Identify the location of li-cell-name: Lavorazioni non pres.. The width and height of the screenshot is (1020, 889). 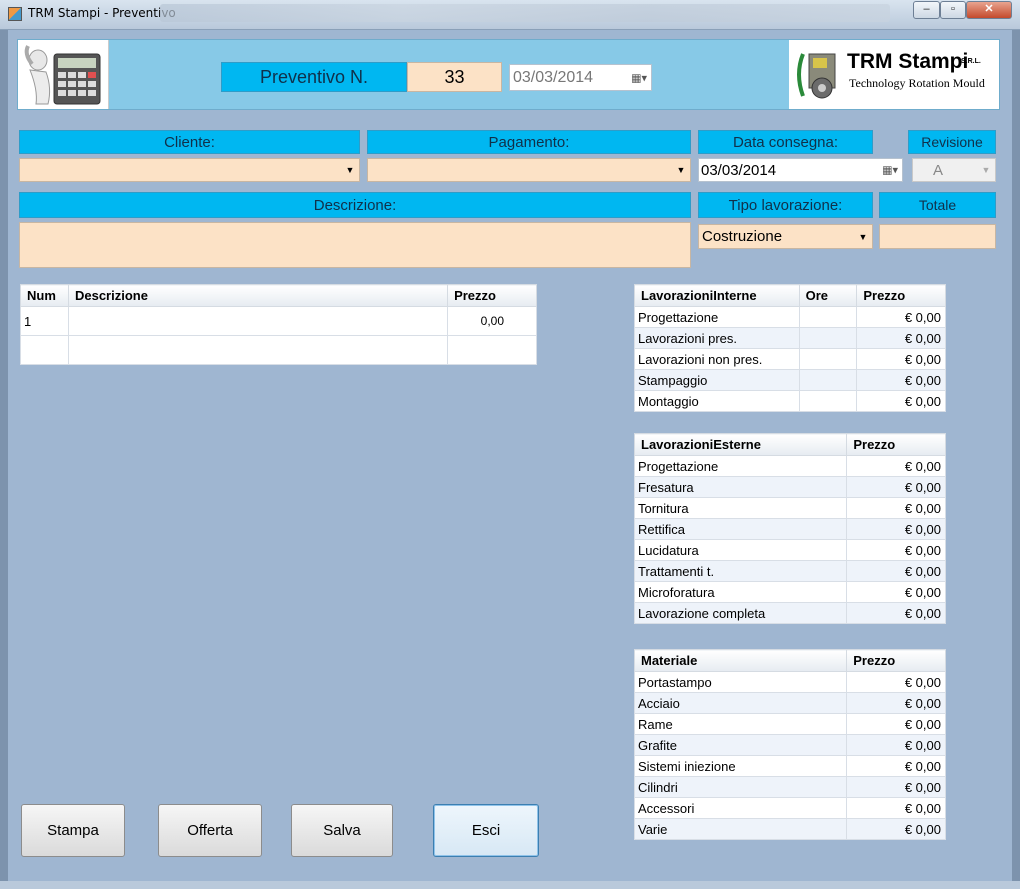
(717, 359).